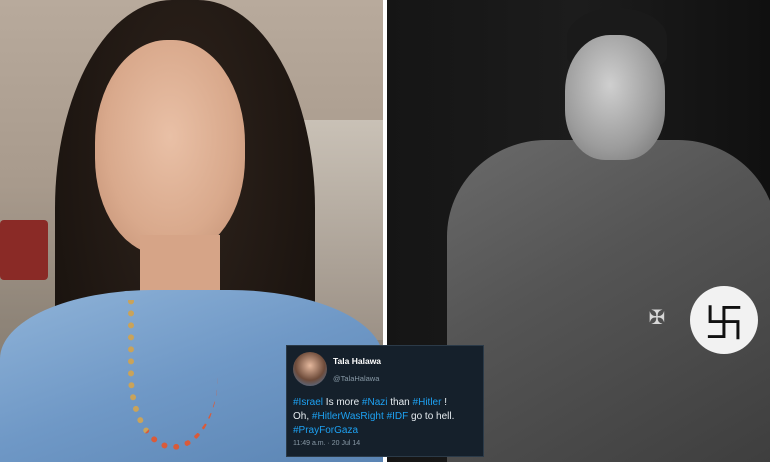 The width and height of the screenshot is (770, 462). What do you see at coordinates (724, 320) in the screenshot?
I see `armband-emblem-icon: 卐` at bounding box center [724, 320].